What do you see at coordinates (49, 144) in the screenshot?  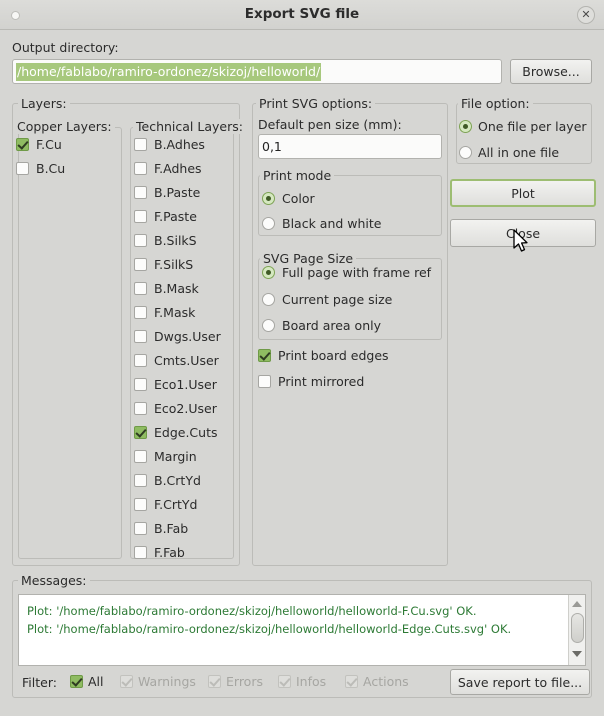 I see `layer-label-f-cu: F.Cu` at bounding box center [49, 144].